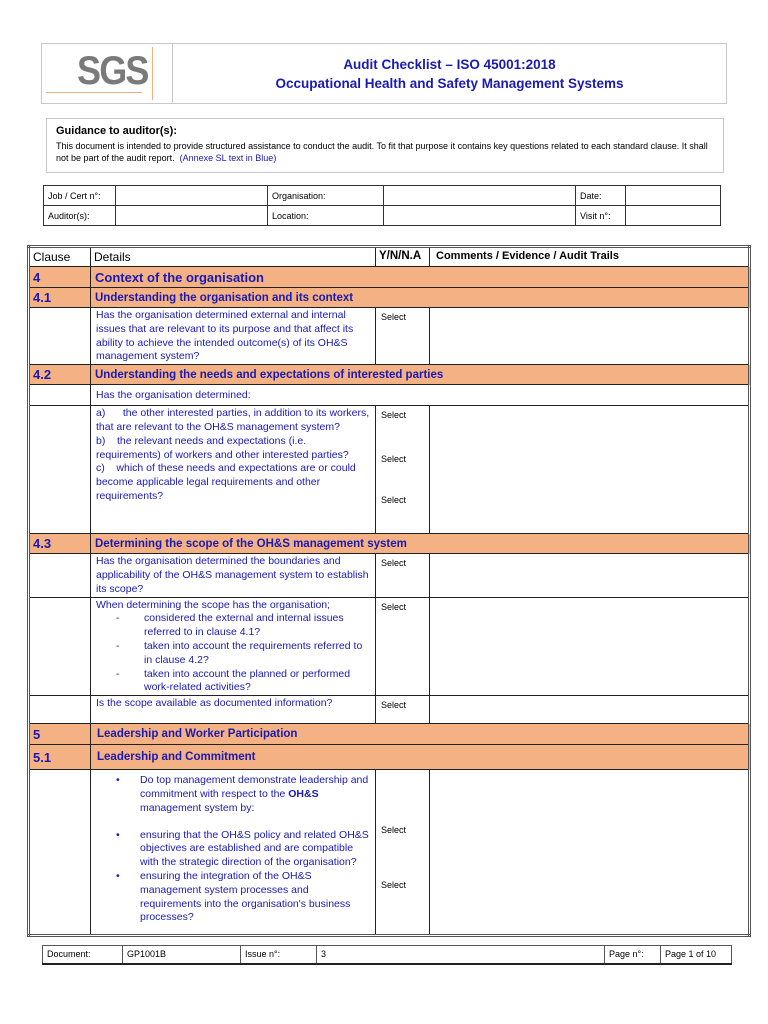  Describe the element at coordinates (191, 195) in the screenshot. I see `job-cert-field` at that location.